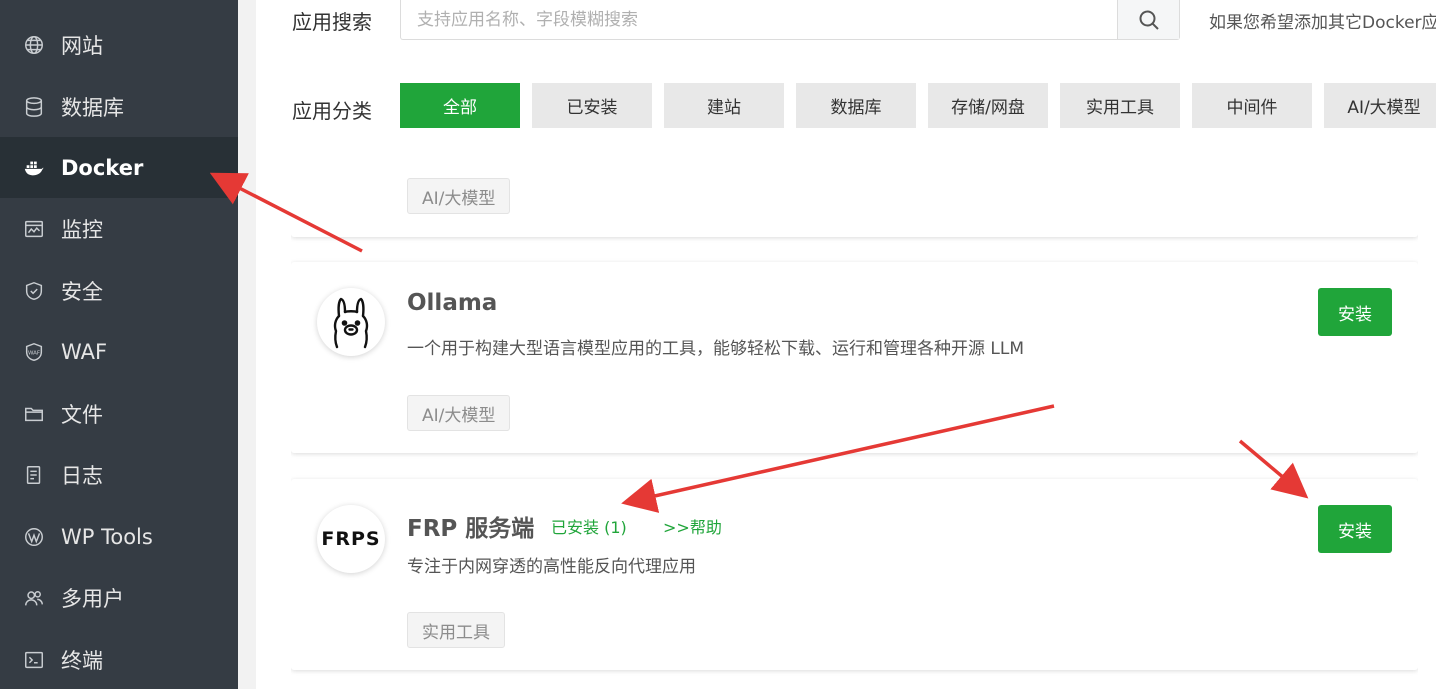 The height and width of the screenshot is (689, 1436). What do you see at coordinates (1120, 105) in the screenshot?
I see `category-tools: 实用工具` at bounding box center [1120, 105].